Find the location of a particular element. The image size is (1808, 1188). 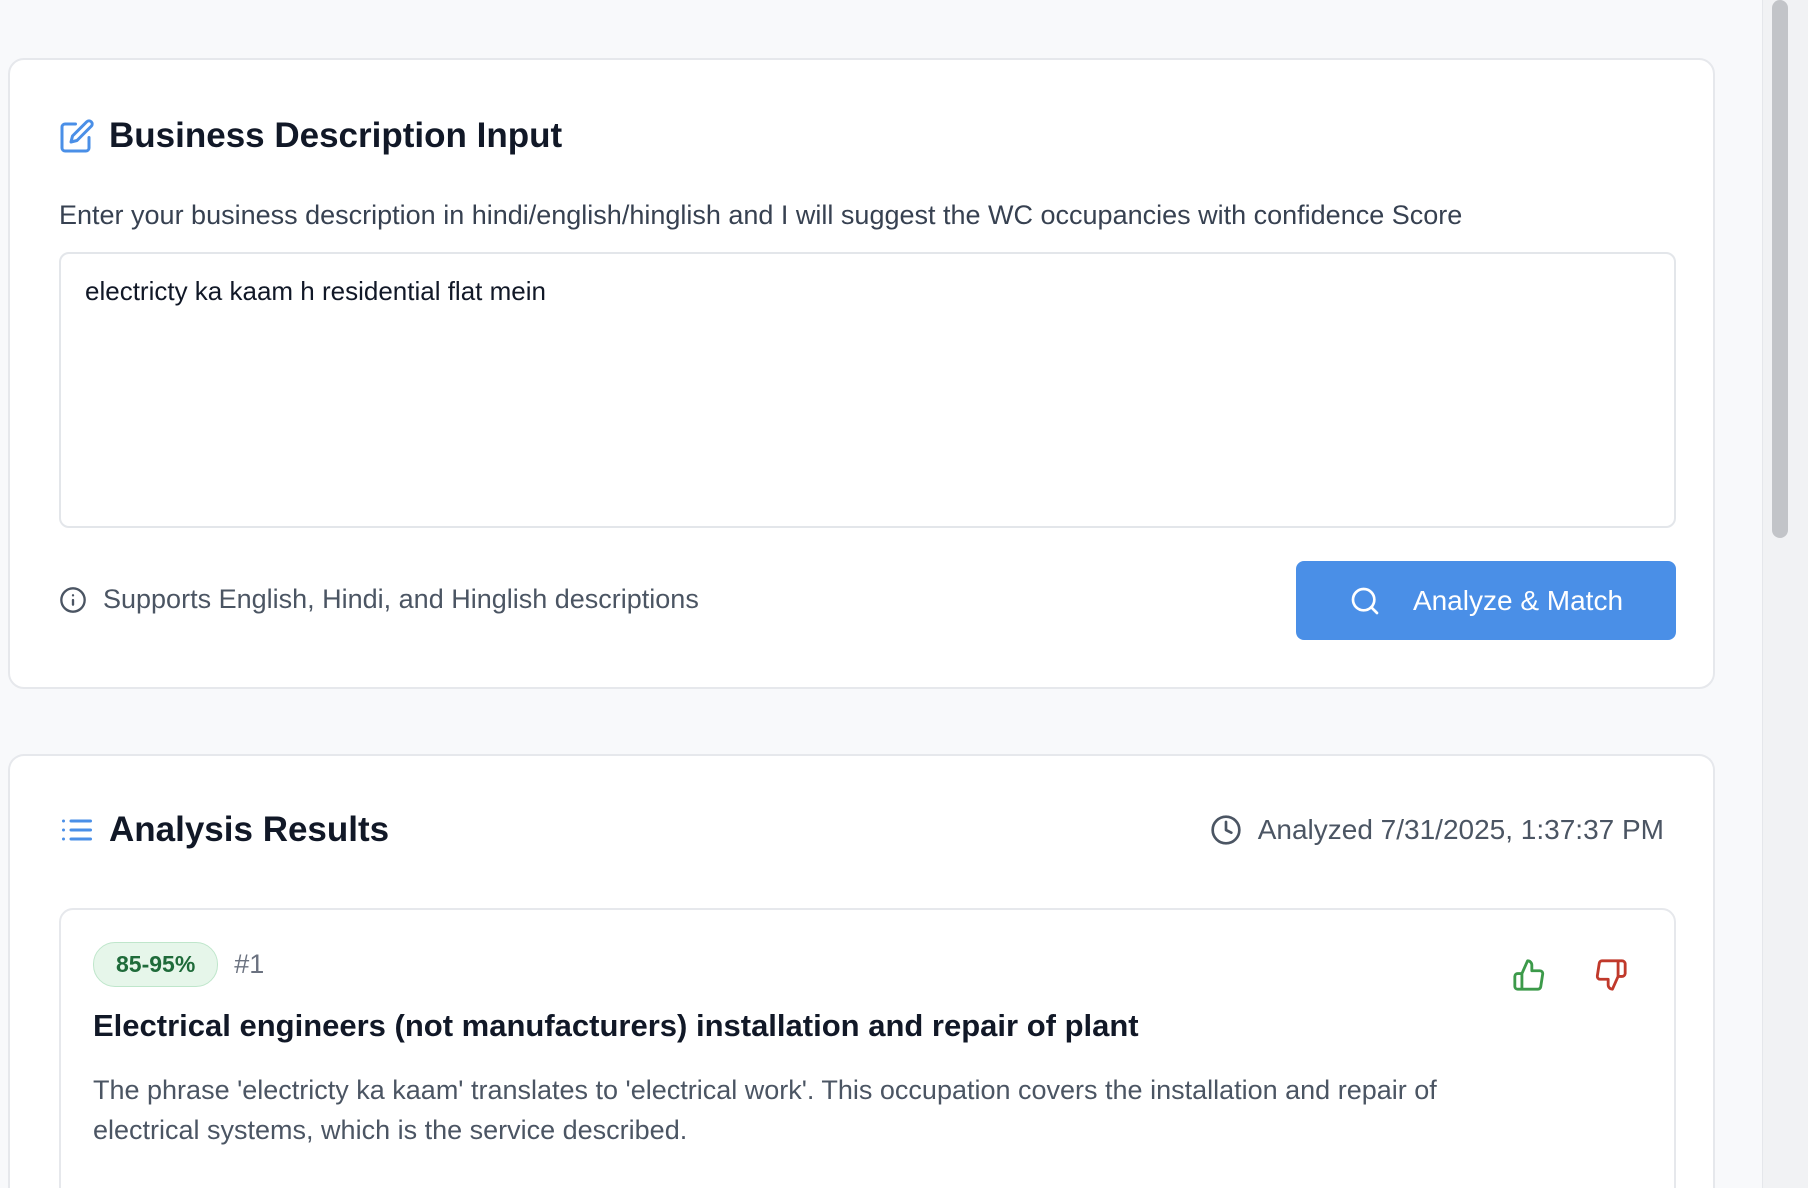

result-meta: 85-95% #1 is located at coordinates (178, 964).